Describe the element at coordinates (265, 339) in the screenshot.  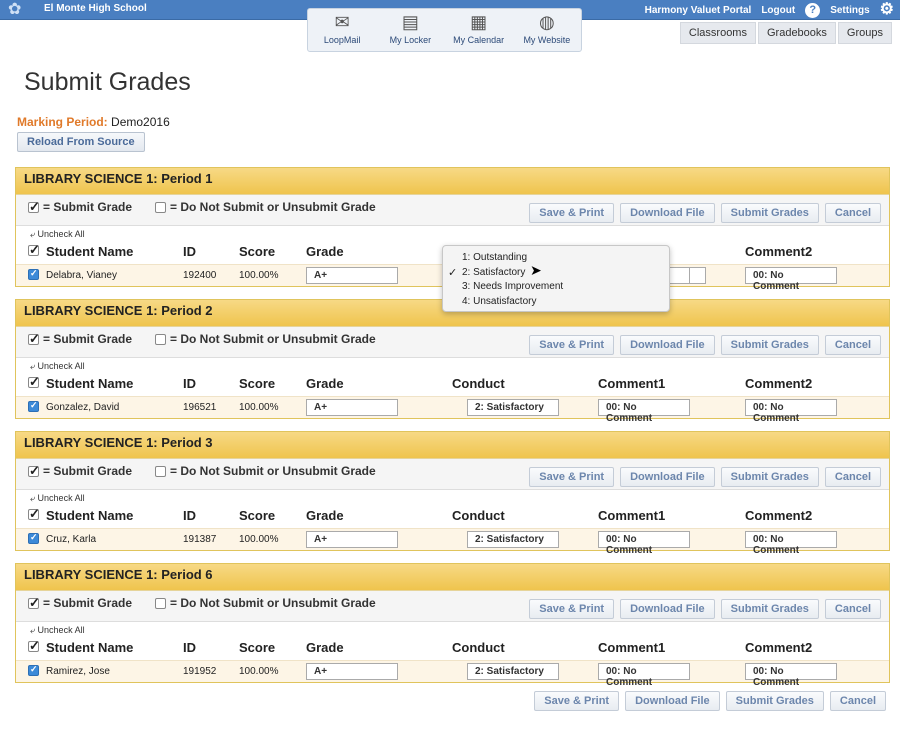
I see `legend-no-submit: = Do Not Submit or Unsubmit Grade` at that location.